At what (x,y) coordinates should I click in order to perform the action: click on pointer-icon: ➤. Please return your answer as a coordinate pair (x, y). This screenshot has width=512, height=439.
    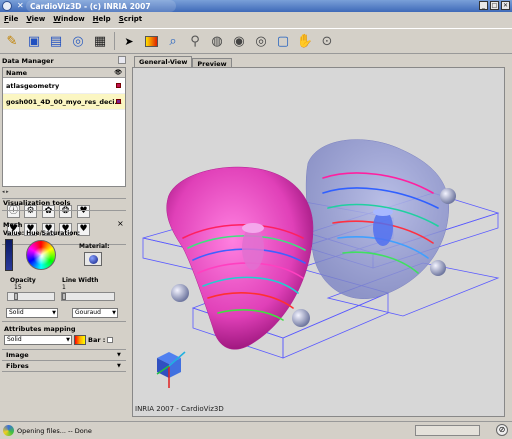
    Looking at the image, I should click on (129, 41).